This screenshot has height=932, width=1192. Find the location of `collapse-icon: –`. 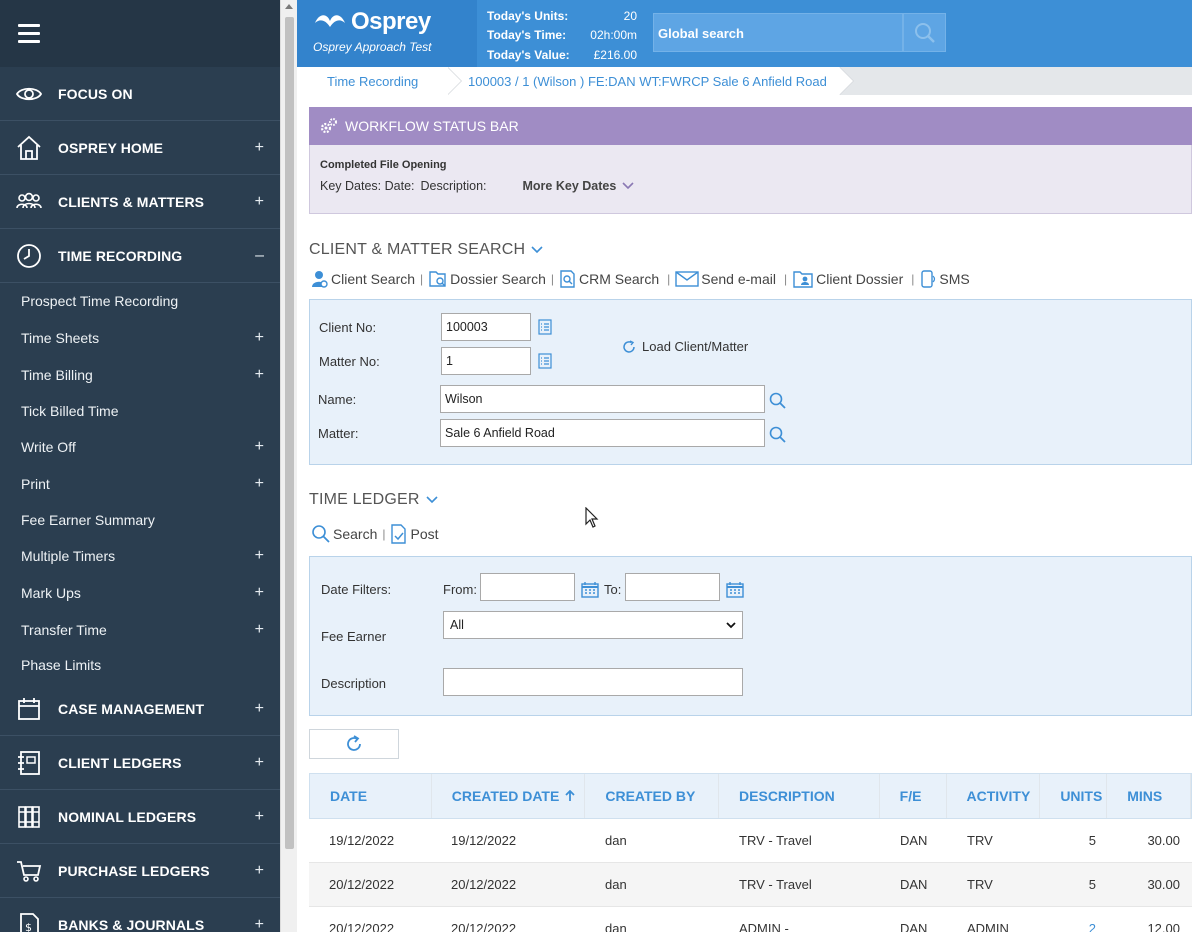

collapse-icon: – is located at coordinates (259, 256).